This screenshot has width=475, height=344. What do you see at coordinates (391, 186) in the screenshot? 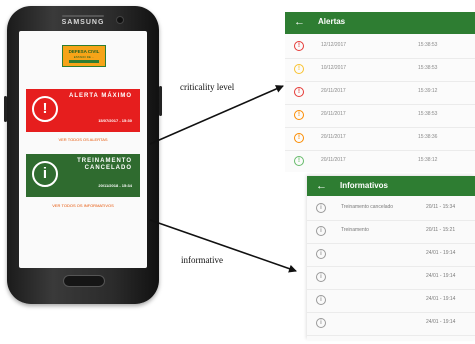
I see `informativos-header: ← Informativos` at bounding box center [391, 186].